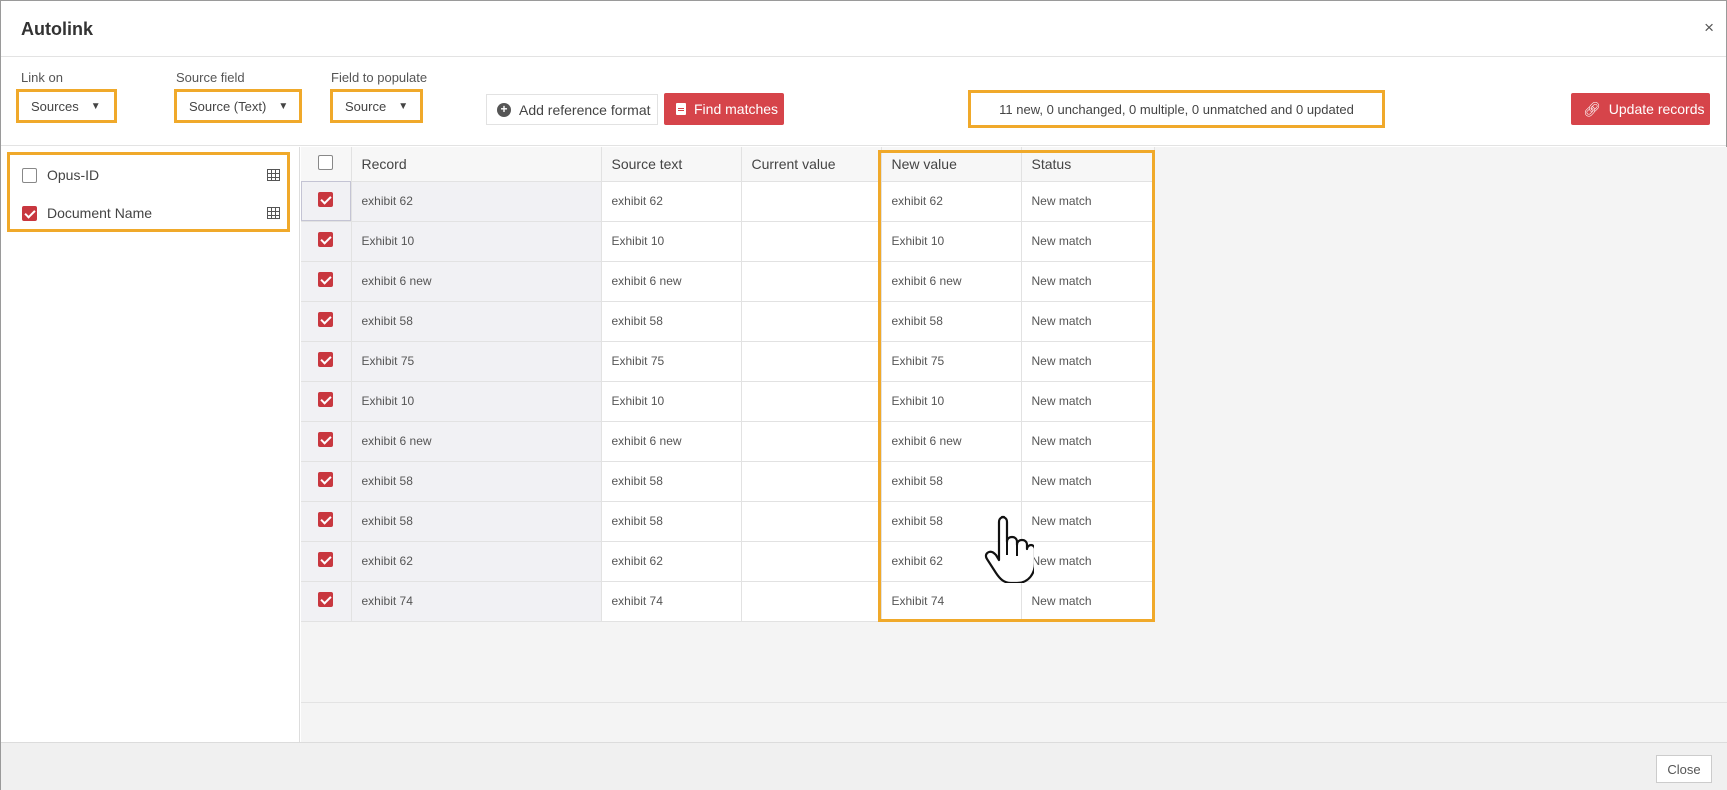 The width and height of the screenshot is (1727, 790). What do you see at coordinates (671, 401) in the screenshot?
I see `source-text-cell: Exhibit 10` at bounding box center [671, 401].